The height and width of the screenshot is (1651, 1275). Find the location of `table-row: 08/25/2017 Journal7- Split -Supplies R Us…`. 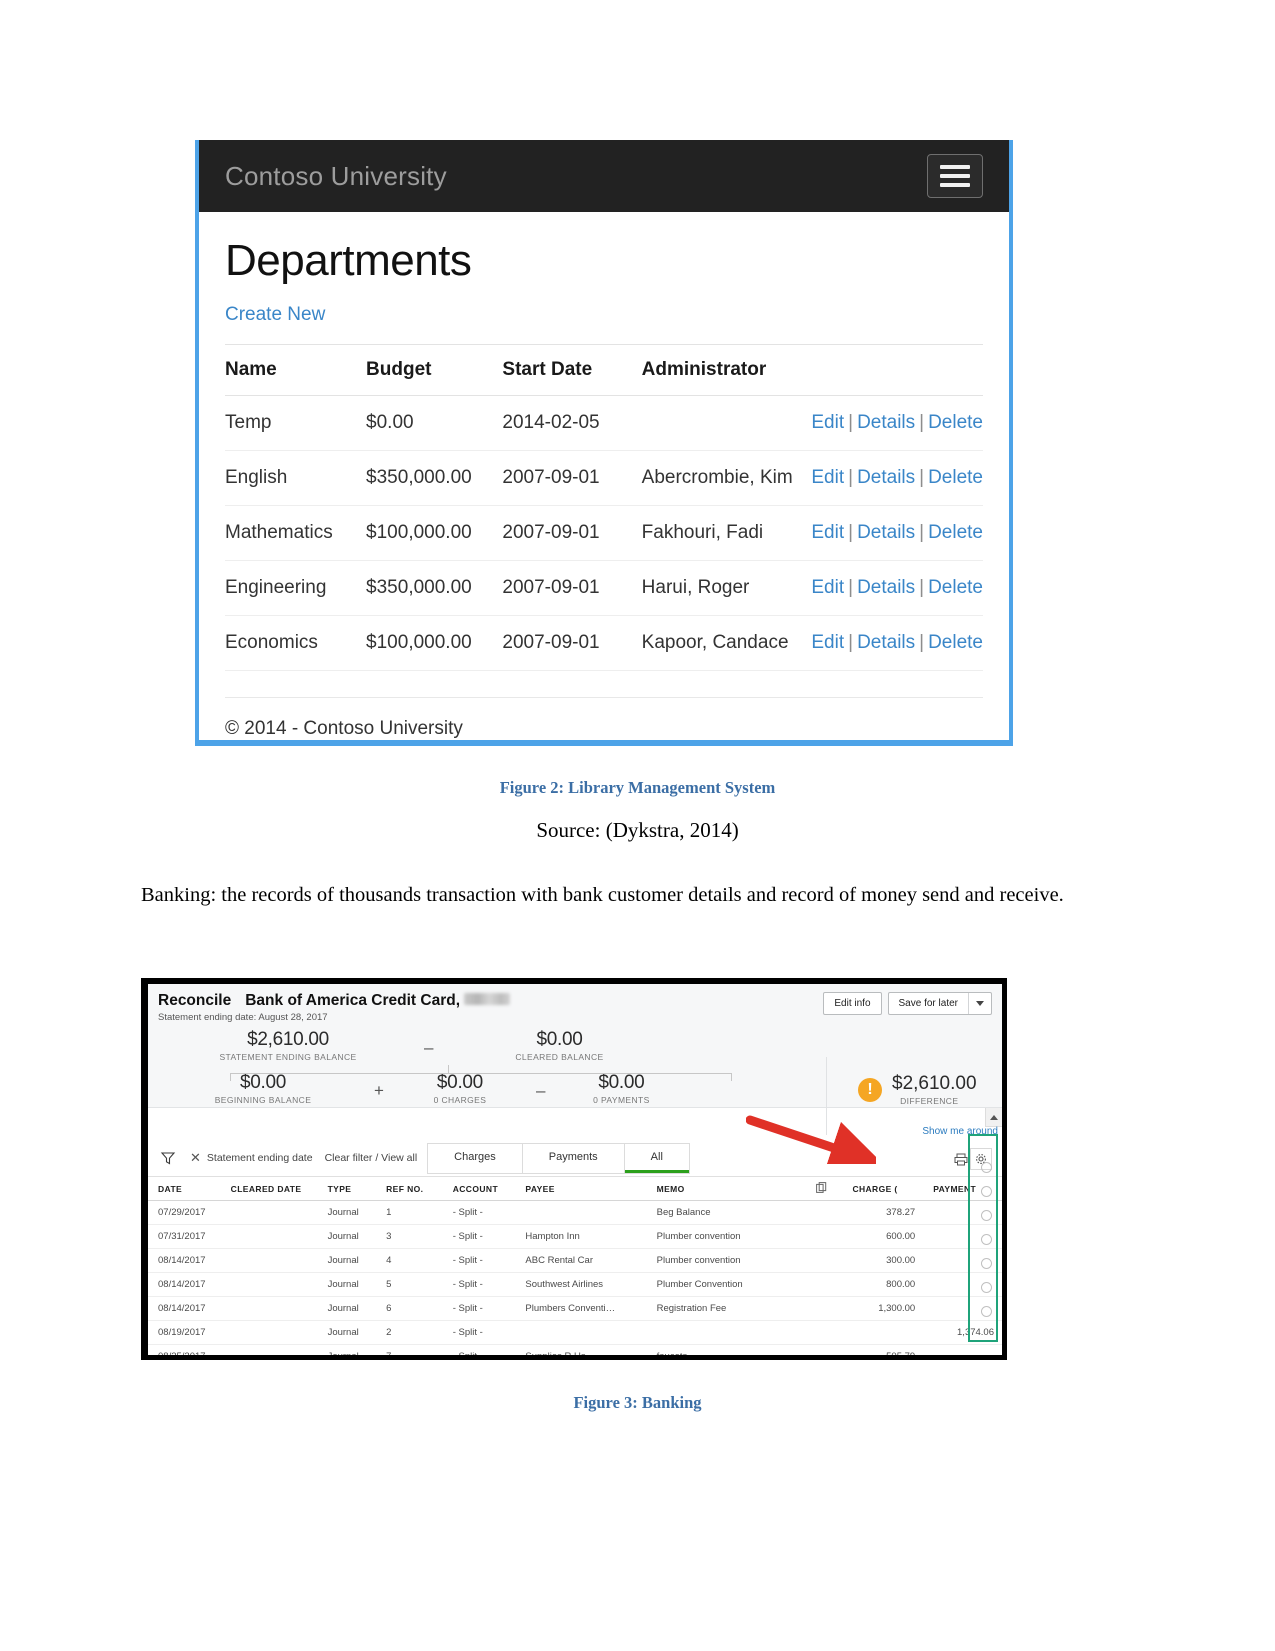

table-row: 08/25/2017 Journal7- Split -Supplies R Us… is located at coordinates (575, 1349).